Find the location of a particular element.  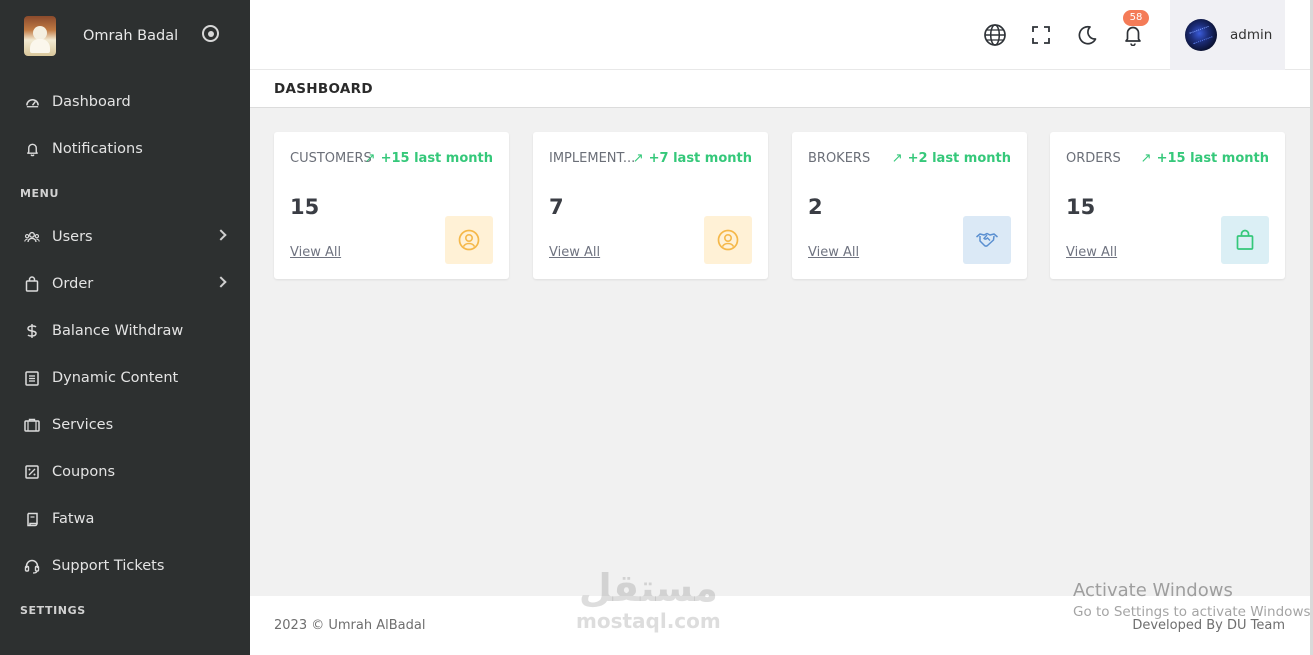

avatar is located at coordinates (1201, 35).